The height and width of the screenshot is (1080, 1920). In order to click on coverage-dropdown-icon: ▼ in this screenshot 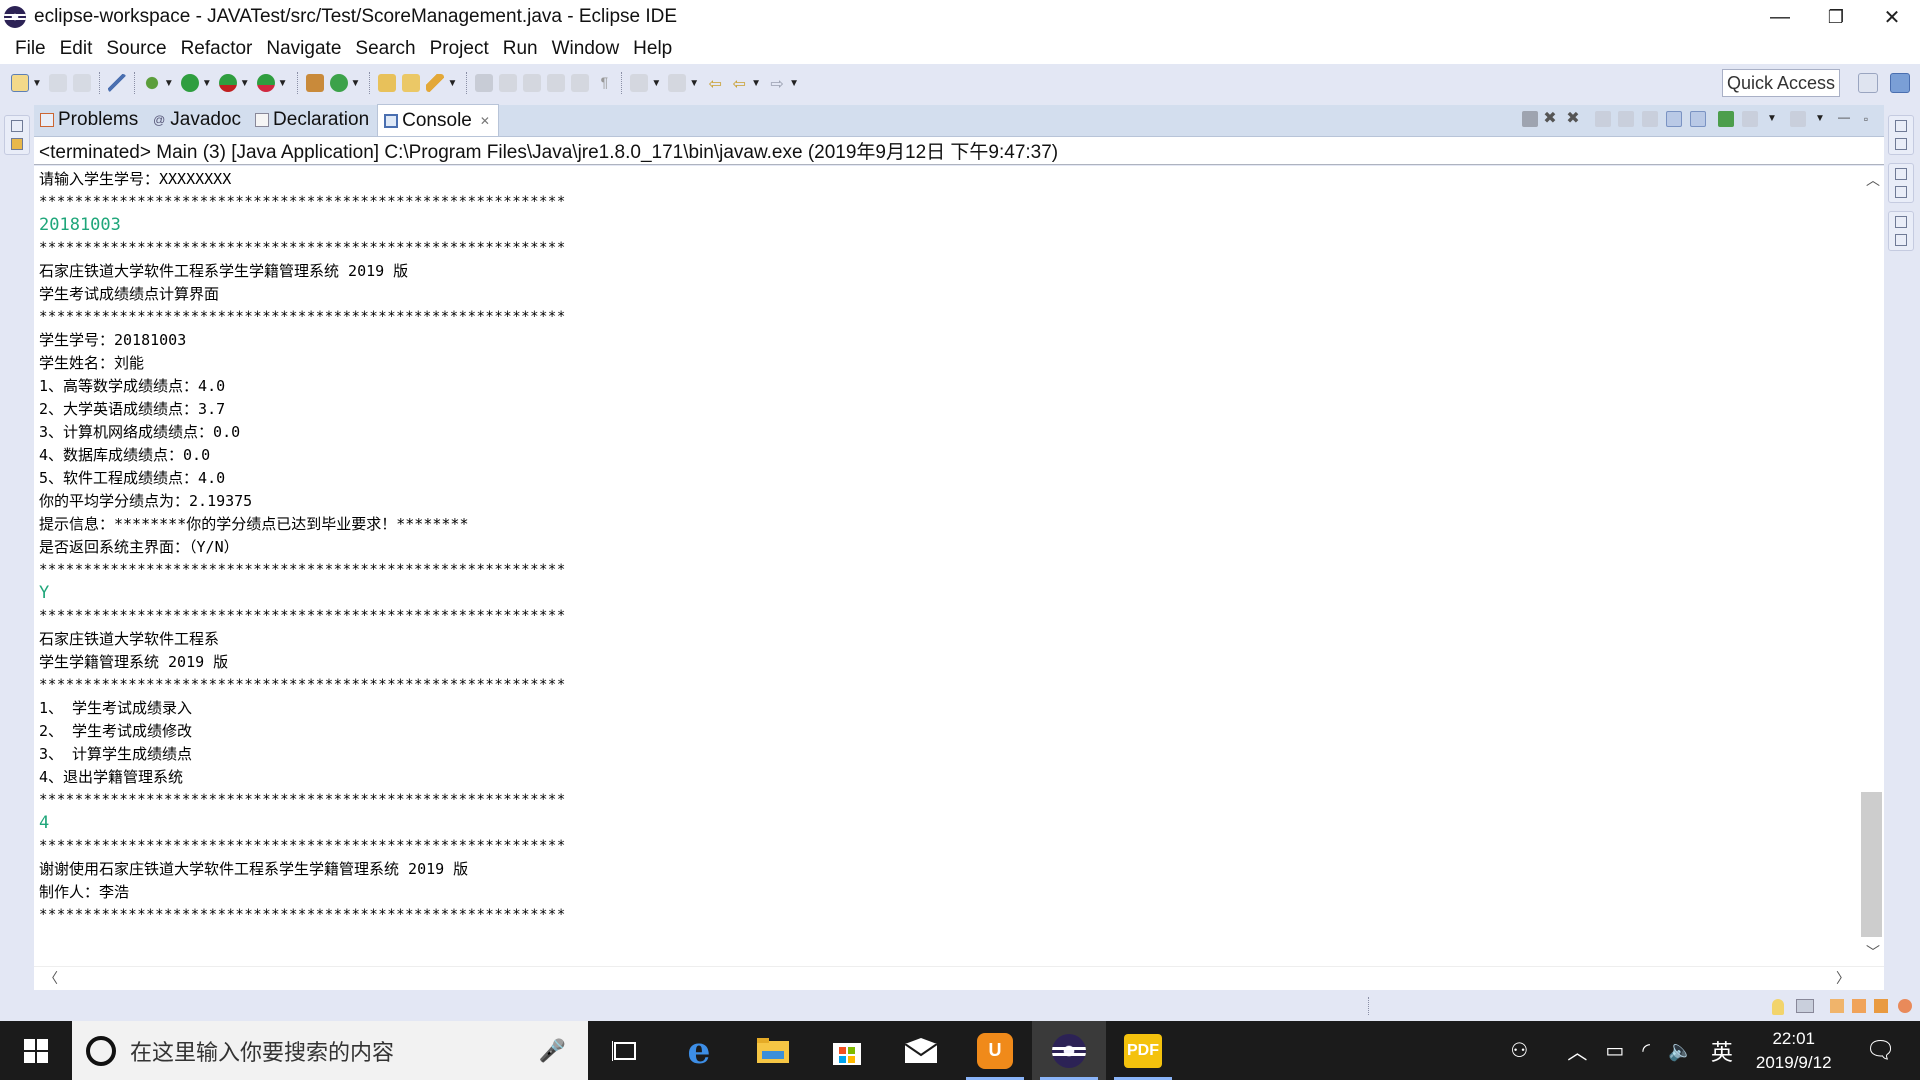, I will do `click(245, 83)`.